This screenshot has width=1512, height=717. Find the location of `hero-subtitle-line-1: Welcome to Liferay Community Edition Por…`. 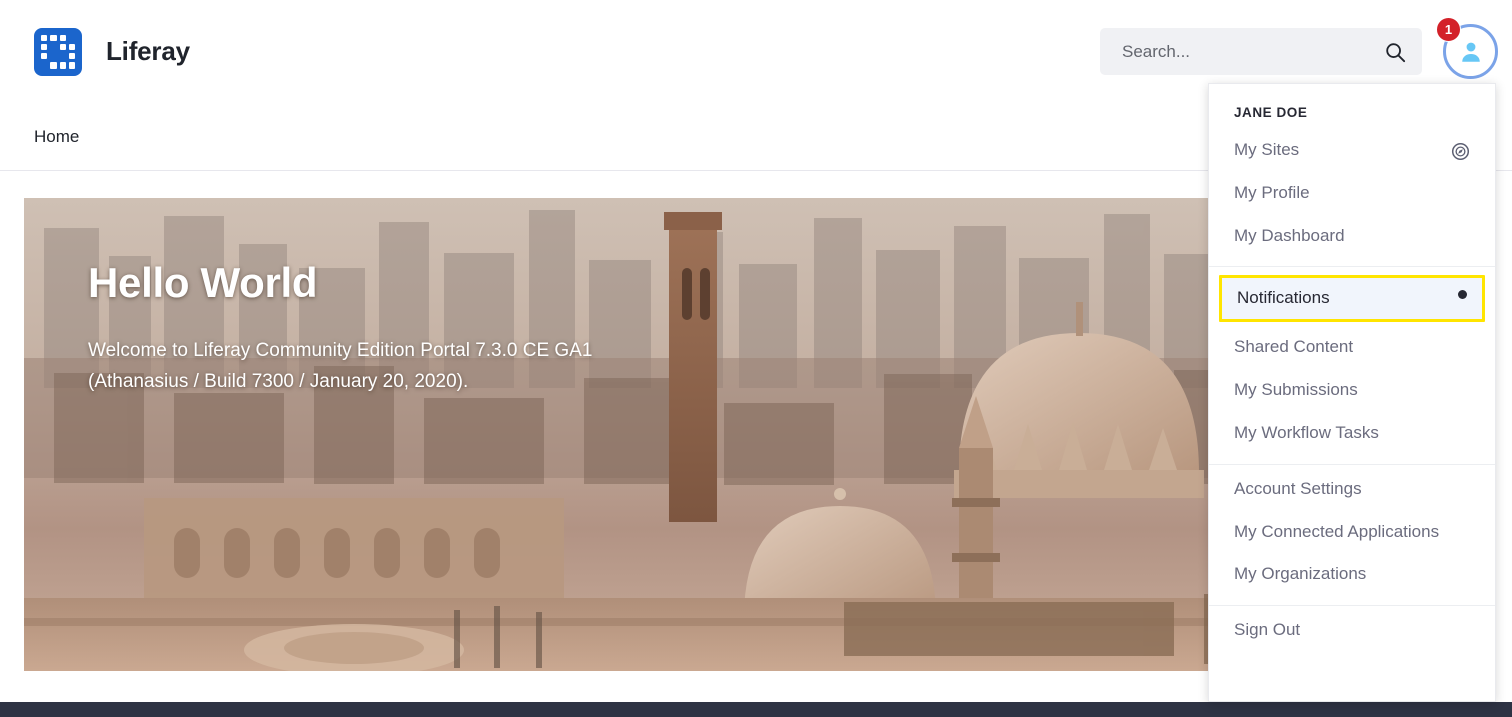

hero-subtitle-line-1: Welcome to Liferay Community Edition Por… is located at coordinates (340, 351).